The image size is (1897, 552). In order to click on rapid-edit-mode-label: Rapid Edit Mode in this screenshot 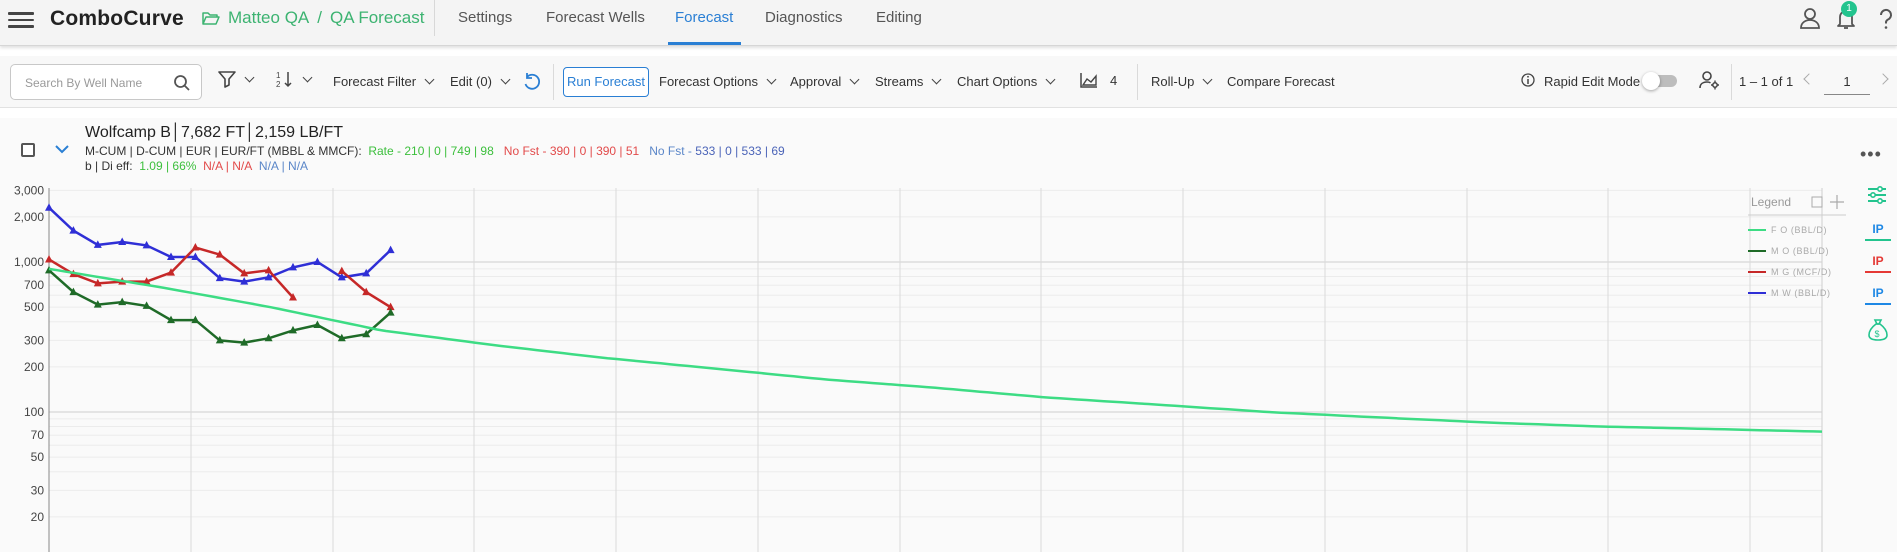, I will do `click(1592, 81)`.